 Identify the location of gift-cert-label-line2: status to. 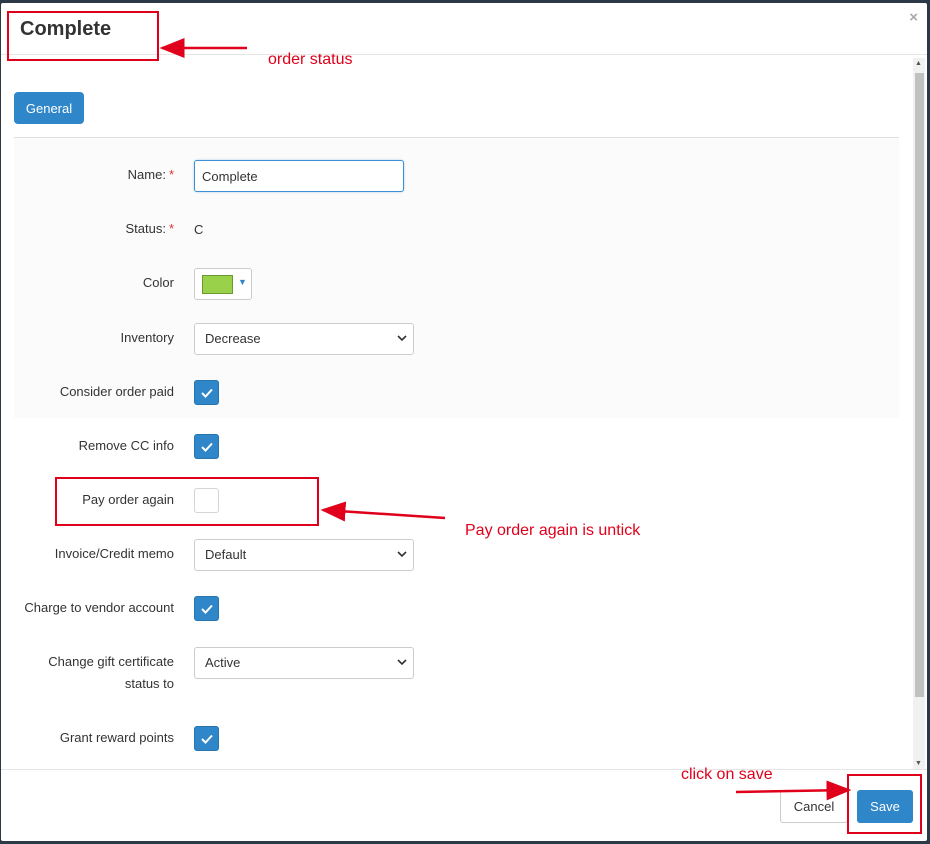
(149, 683).